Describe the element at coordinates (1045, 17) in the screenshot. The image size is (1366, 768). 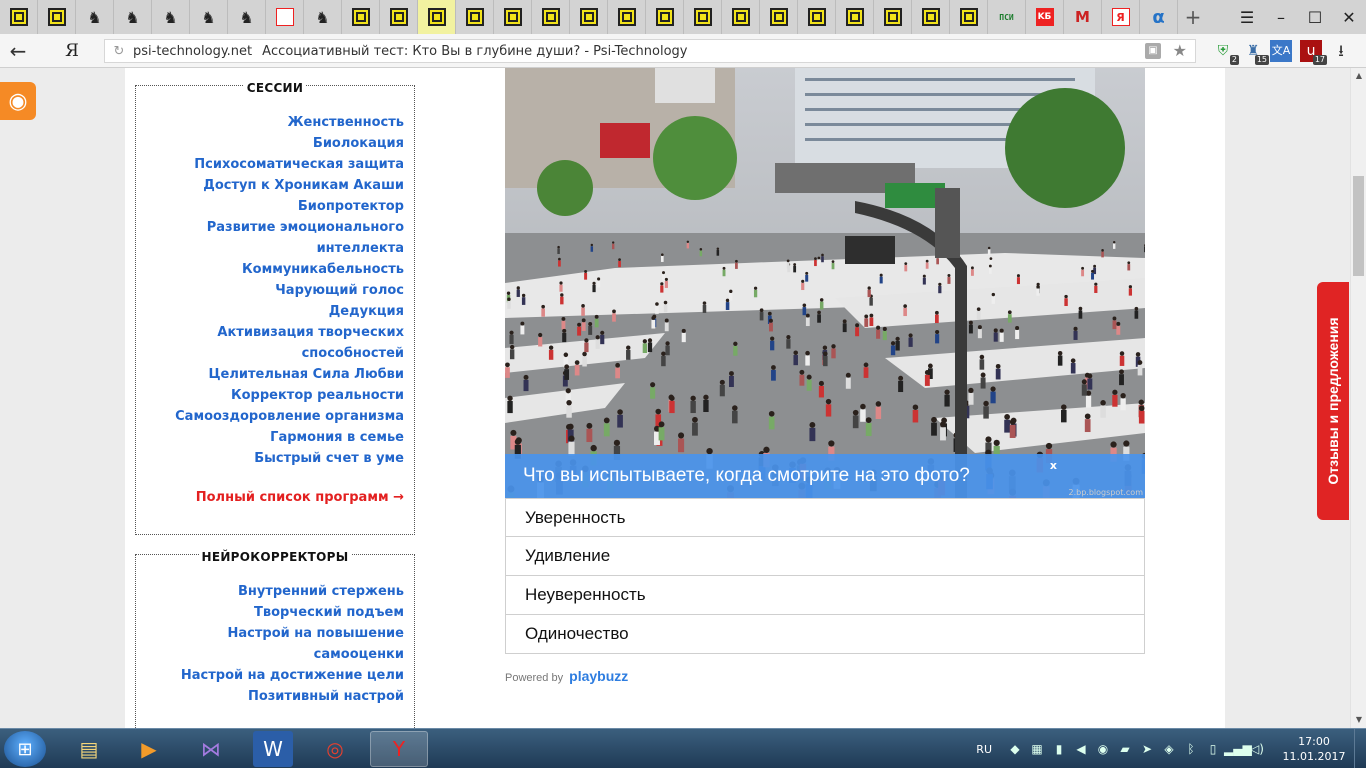
I see `browser-tab: KБ` at that location.